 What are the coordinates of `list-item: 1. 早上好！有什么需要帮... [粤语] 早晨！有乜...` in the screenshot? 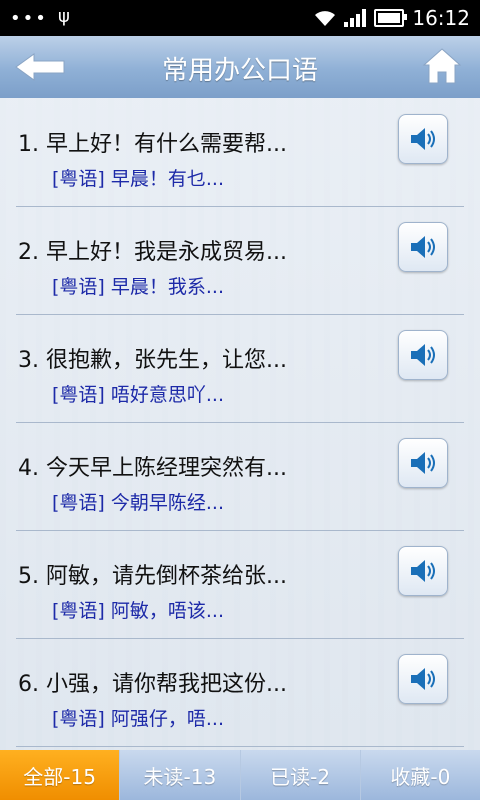 It's located at (240, 152).